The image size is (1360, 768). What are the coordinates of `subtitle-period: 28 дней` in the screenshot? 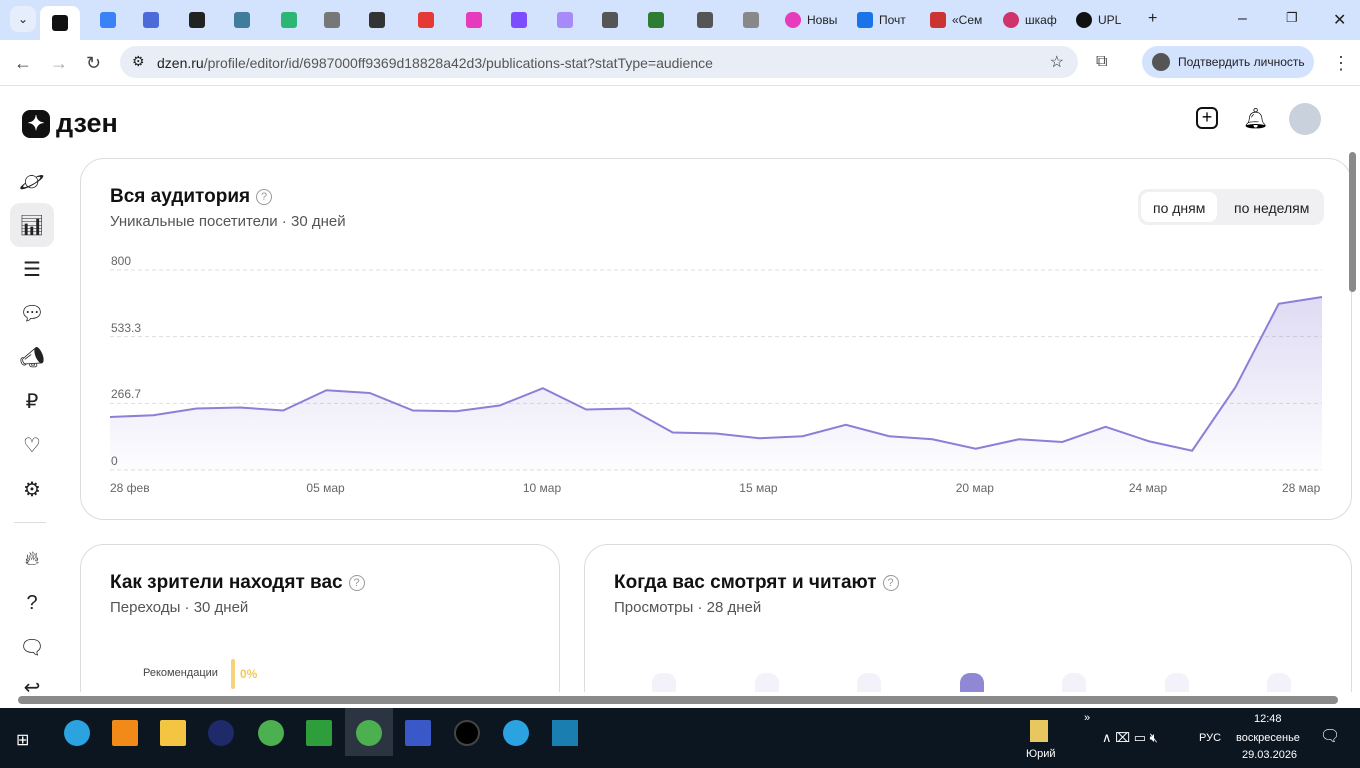 It's located at (734, 607).